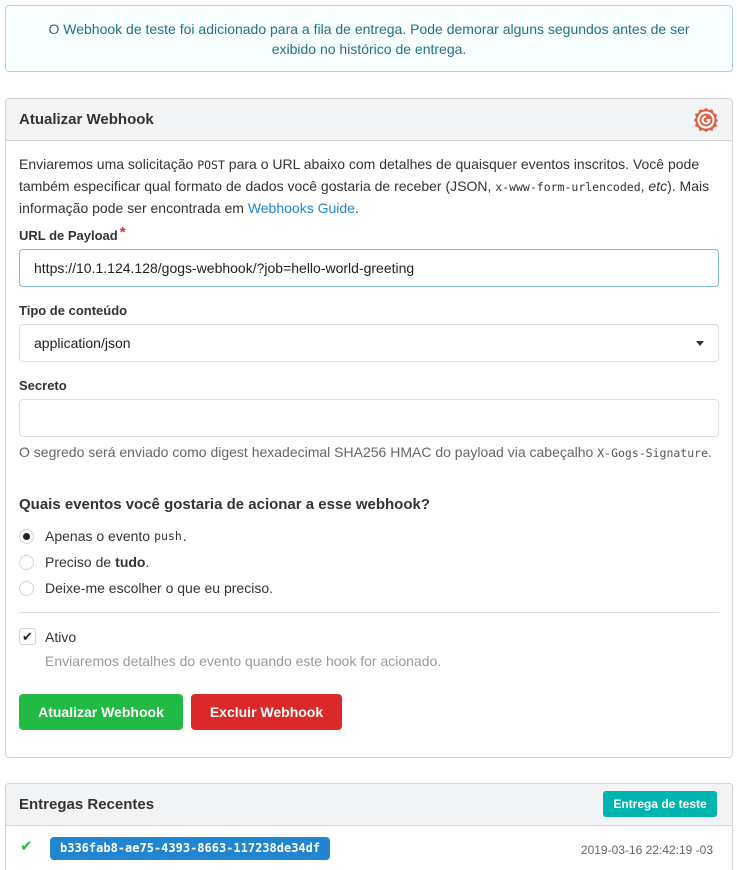 This screenshot has width=737, height=870. What do you see at coordinates (43, 385) in the screenshot?
I see `secret-label: Secreto` at bounding box center [43, 385].